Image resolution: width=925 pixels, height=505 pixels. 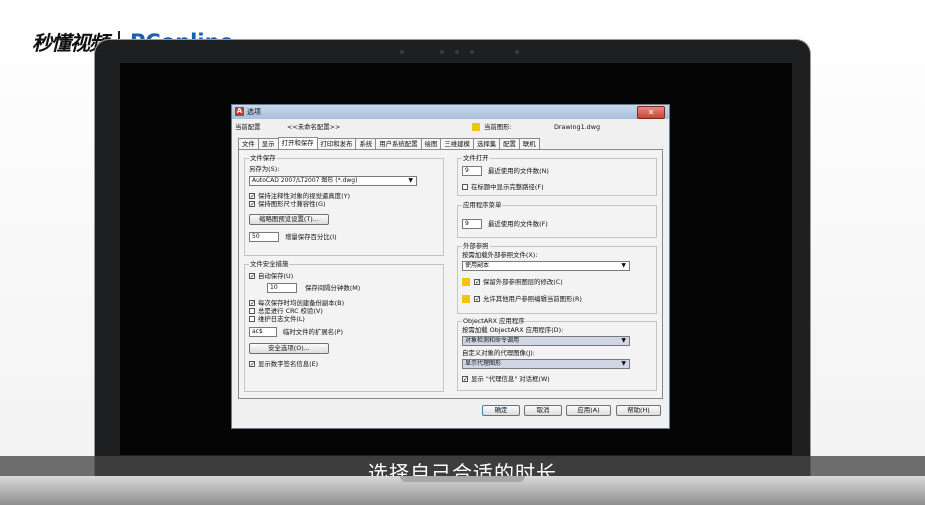 What do you see at coordinates (500, 255) in the screenshot?
I see `xref-demand-label: 按需加载外部参照文件(X):` at bounding box center [500, 255].